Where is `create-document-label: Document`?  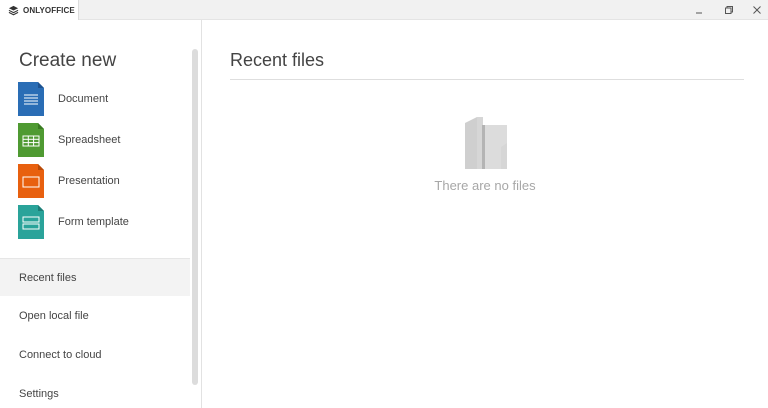 create-document-label: Document is located at coordinates (83, 99).